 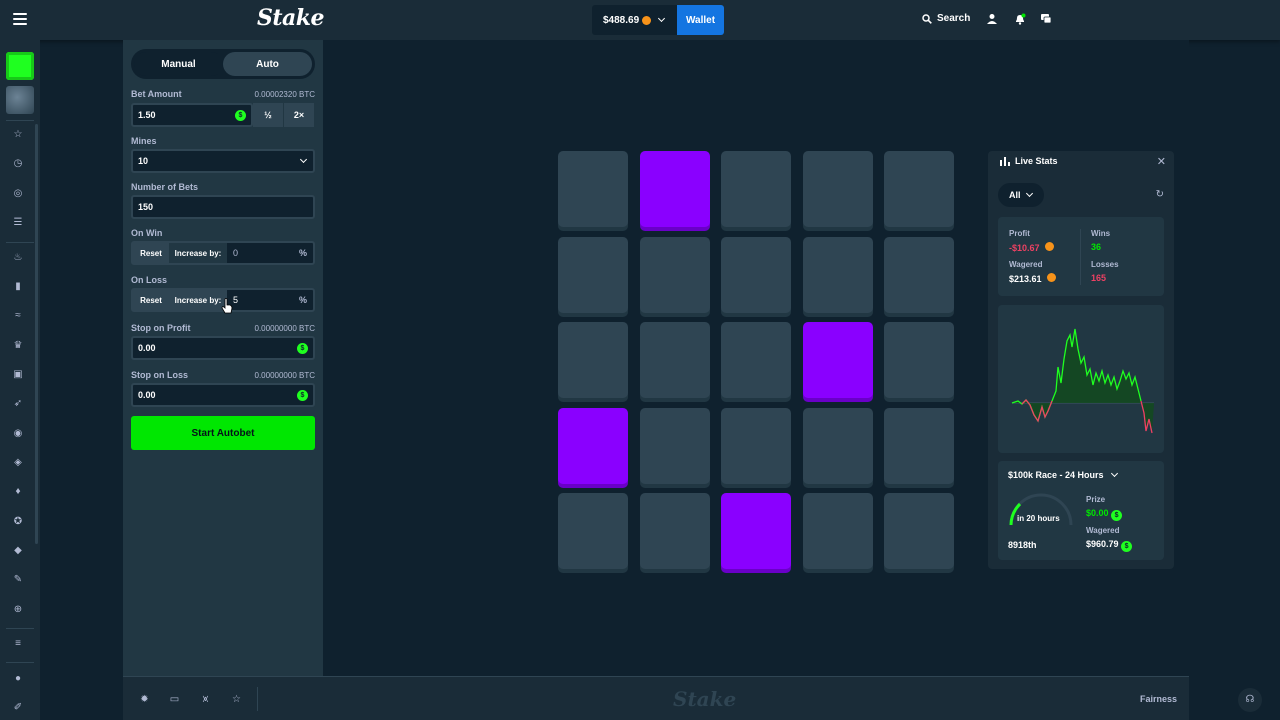 I want to click on tab-manual: Manual, so click(x=178, y=64).